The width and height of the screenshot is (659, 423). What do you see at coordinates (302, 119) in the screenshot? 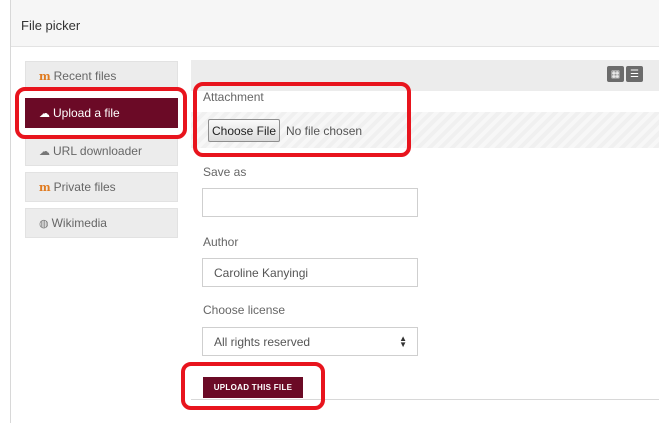
I see `highlight-attachment` at bounding box center [302, 119].